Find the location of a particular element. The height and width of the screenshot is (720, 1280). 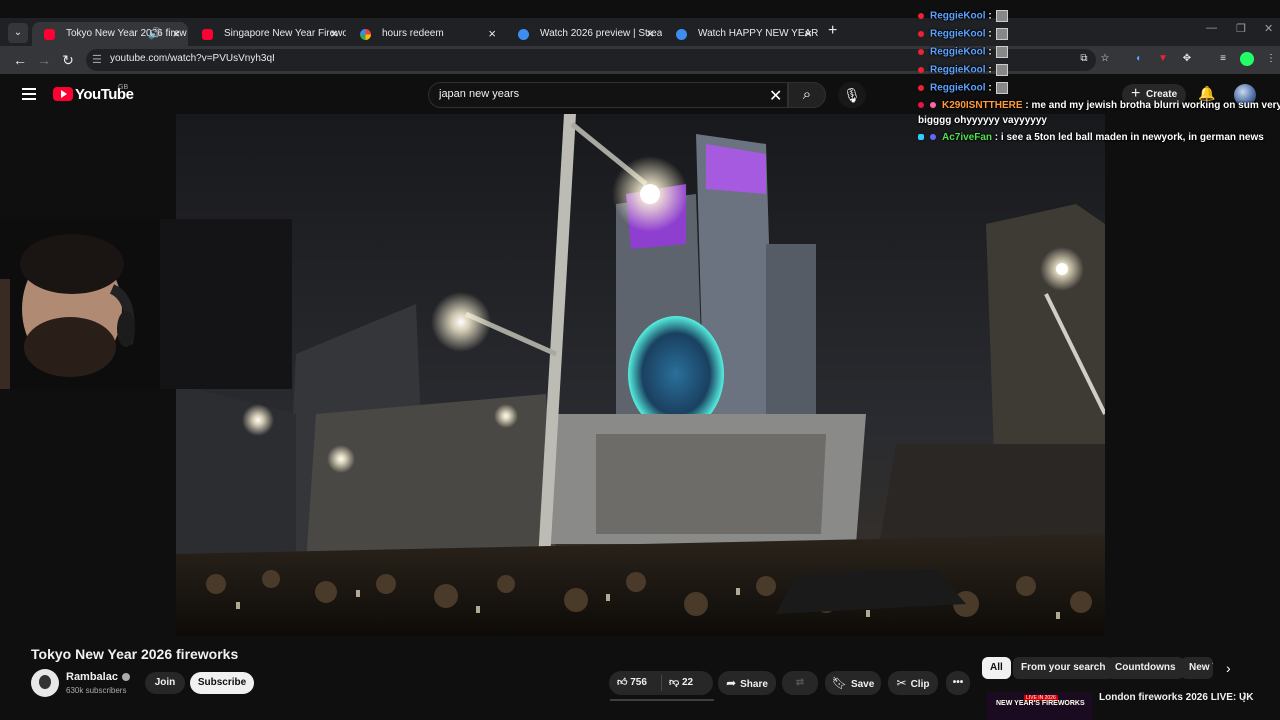

more-horizontal-icon: ••• is located at coordinates (958, 682).